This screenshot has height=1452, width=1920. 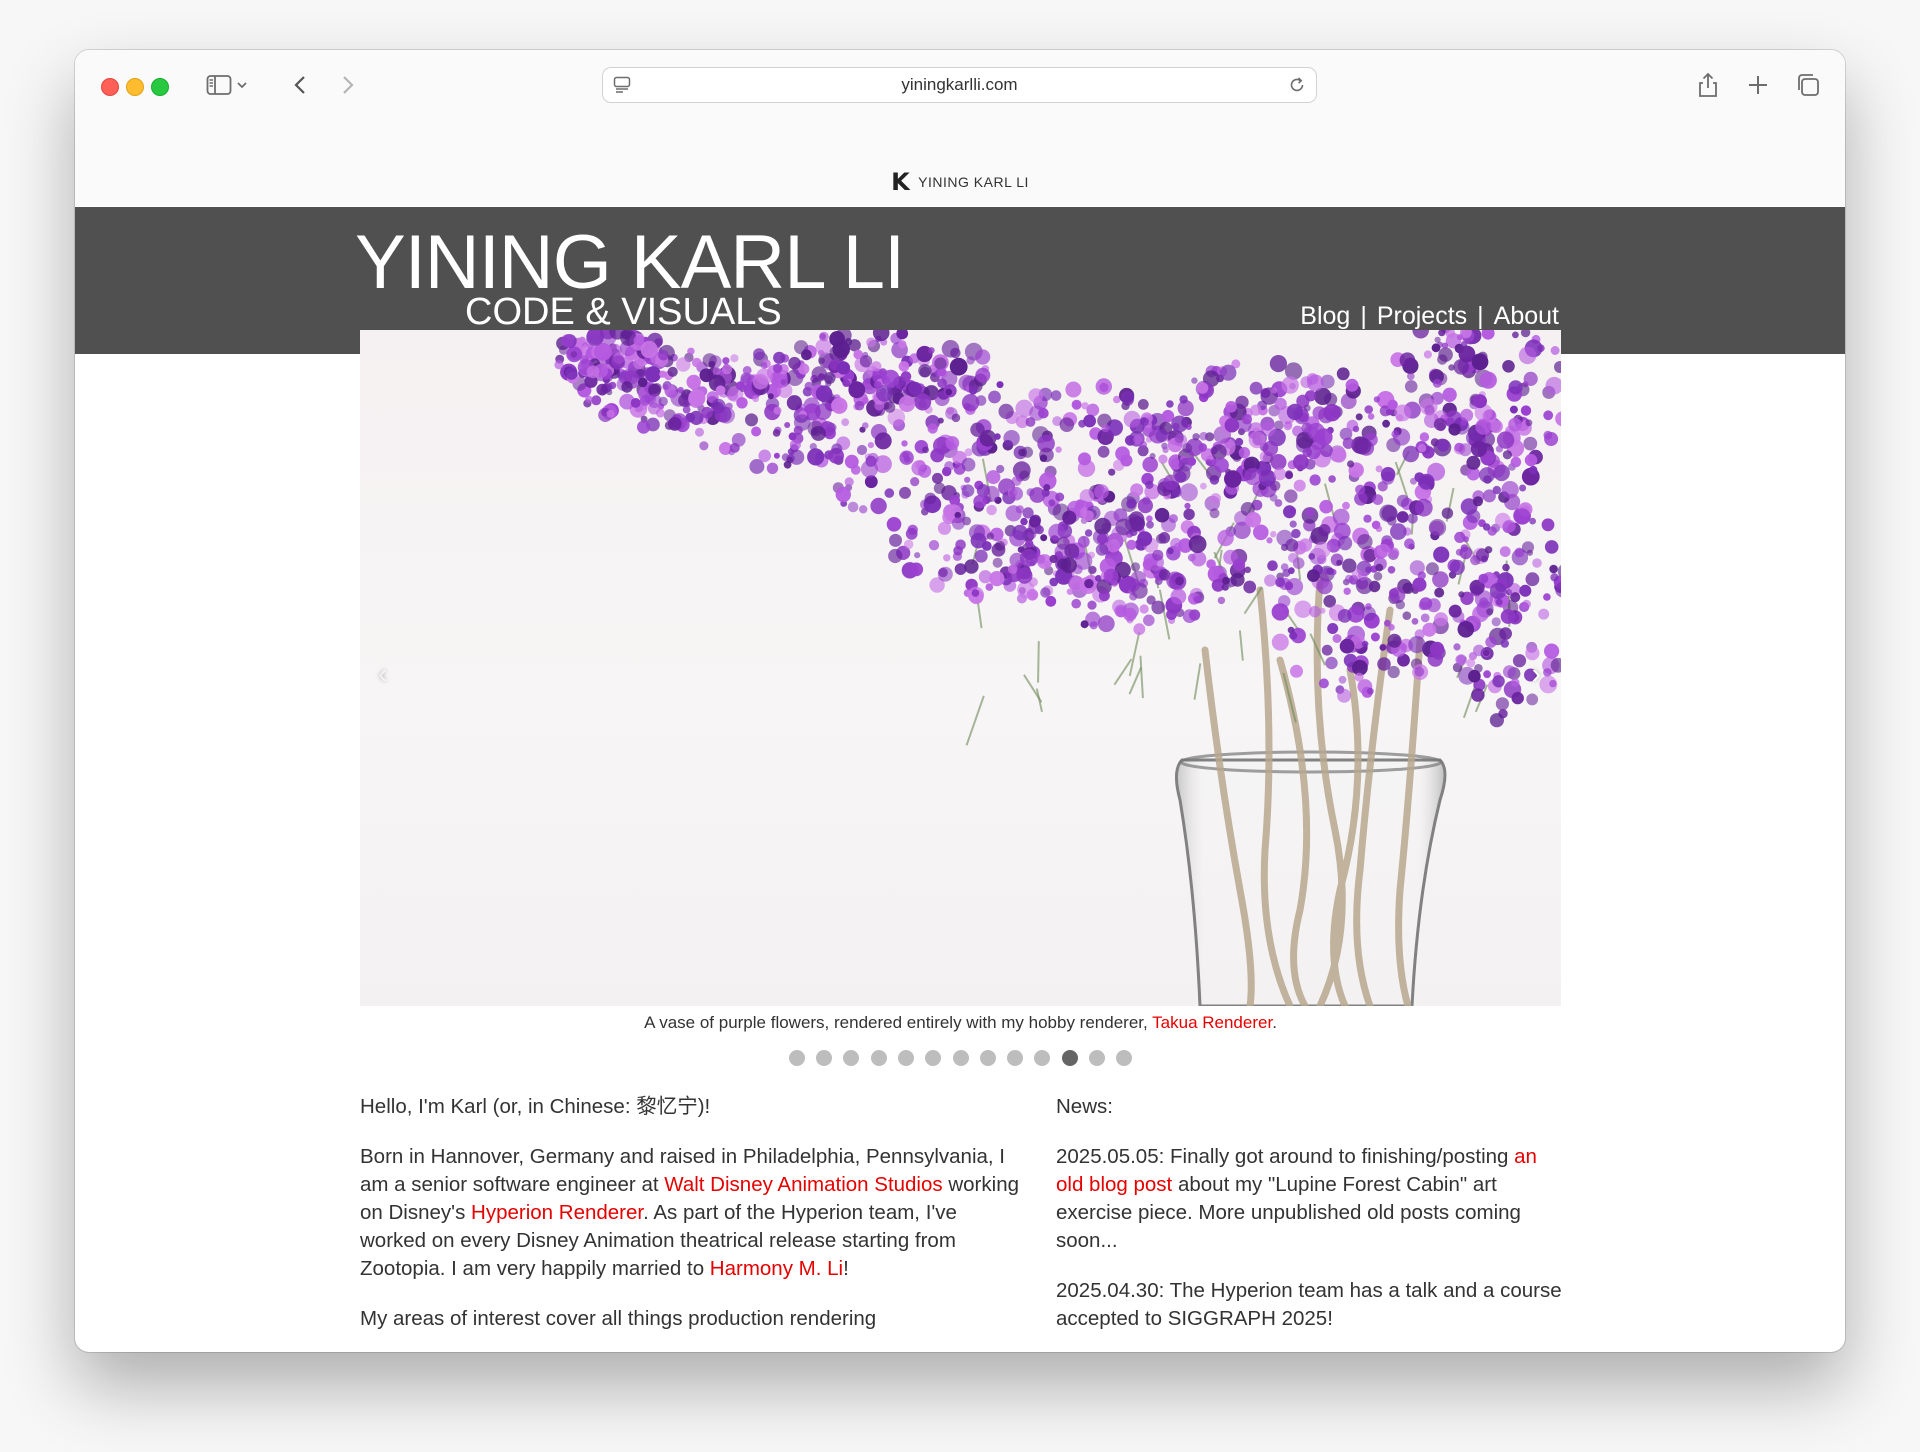 What do you see at coordinates (1084, 1106) in the screenshot?
I see `news-heading: News:` at bounding box center [1084, 1106].